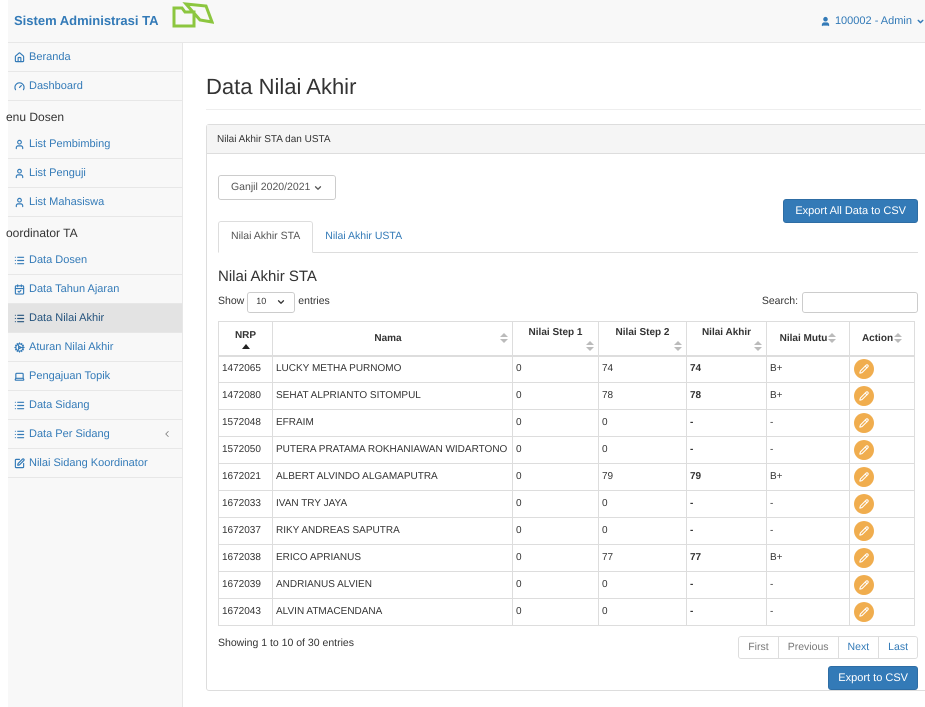  Describe the element at coordinates (268, 277) in the screenshot. I see `section-title: Nilai Akhir STA` at that location.